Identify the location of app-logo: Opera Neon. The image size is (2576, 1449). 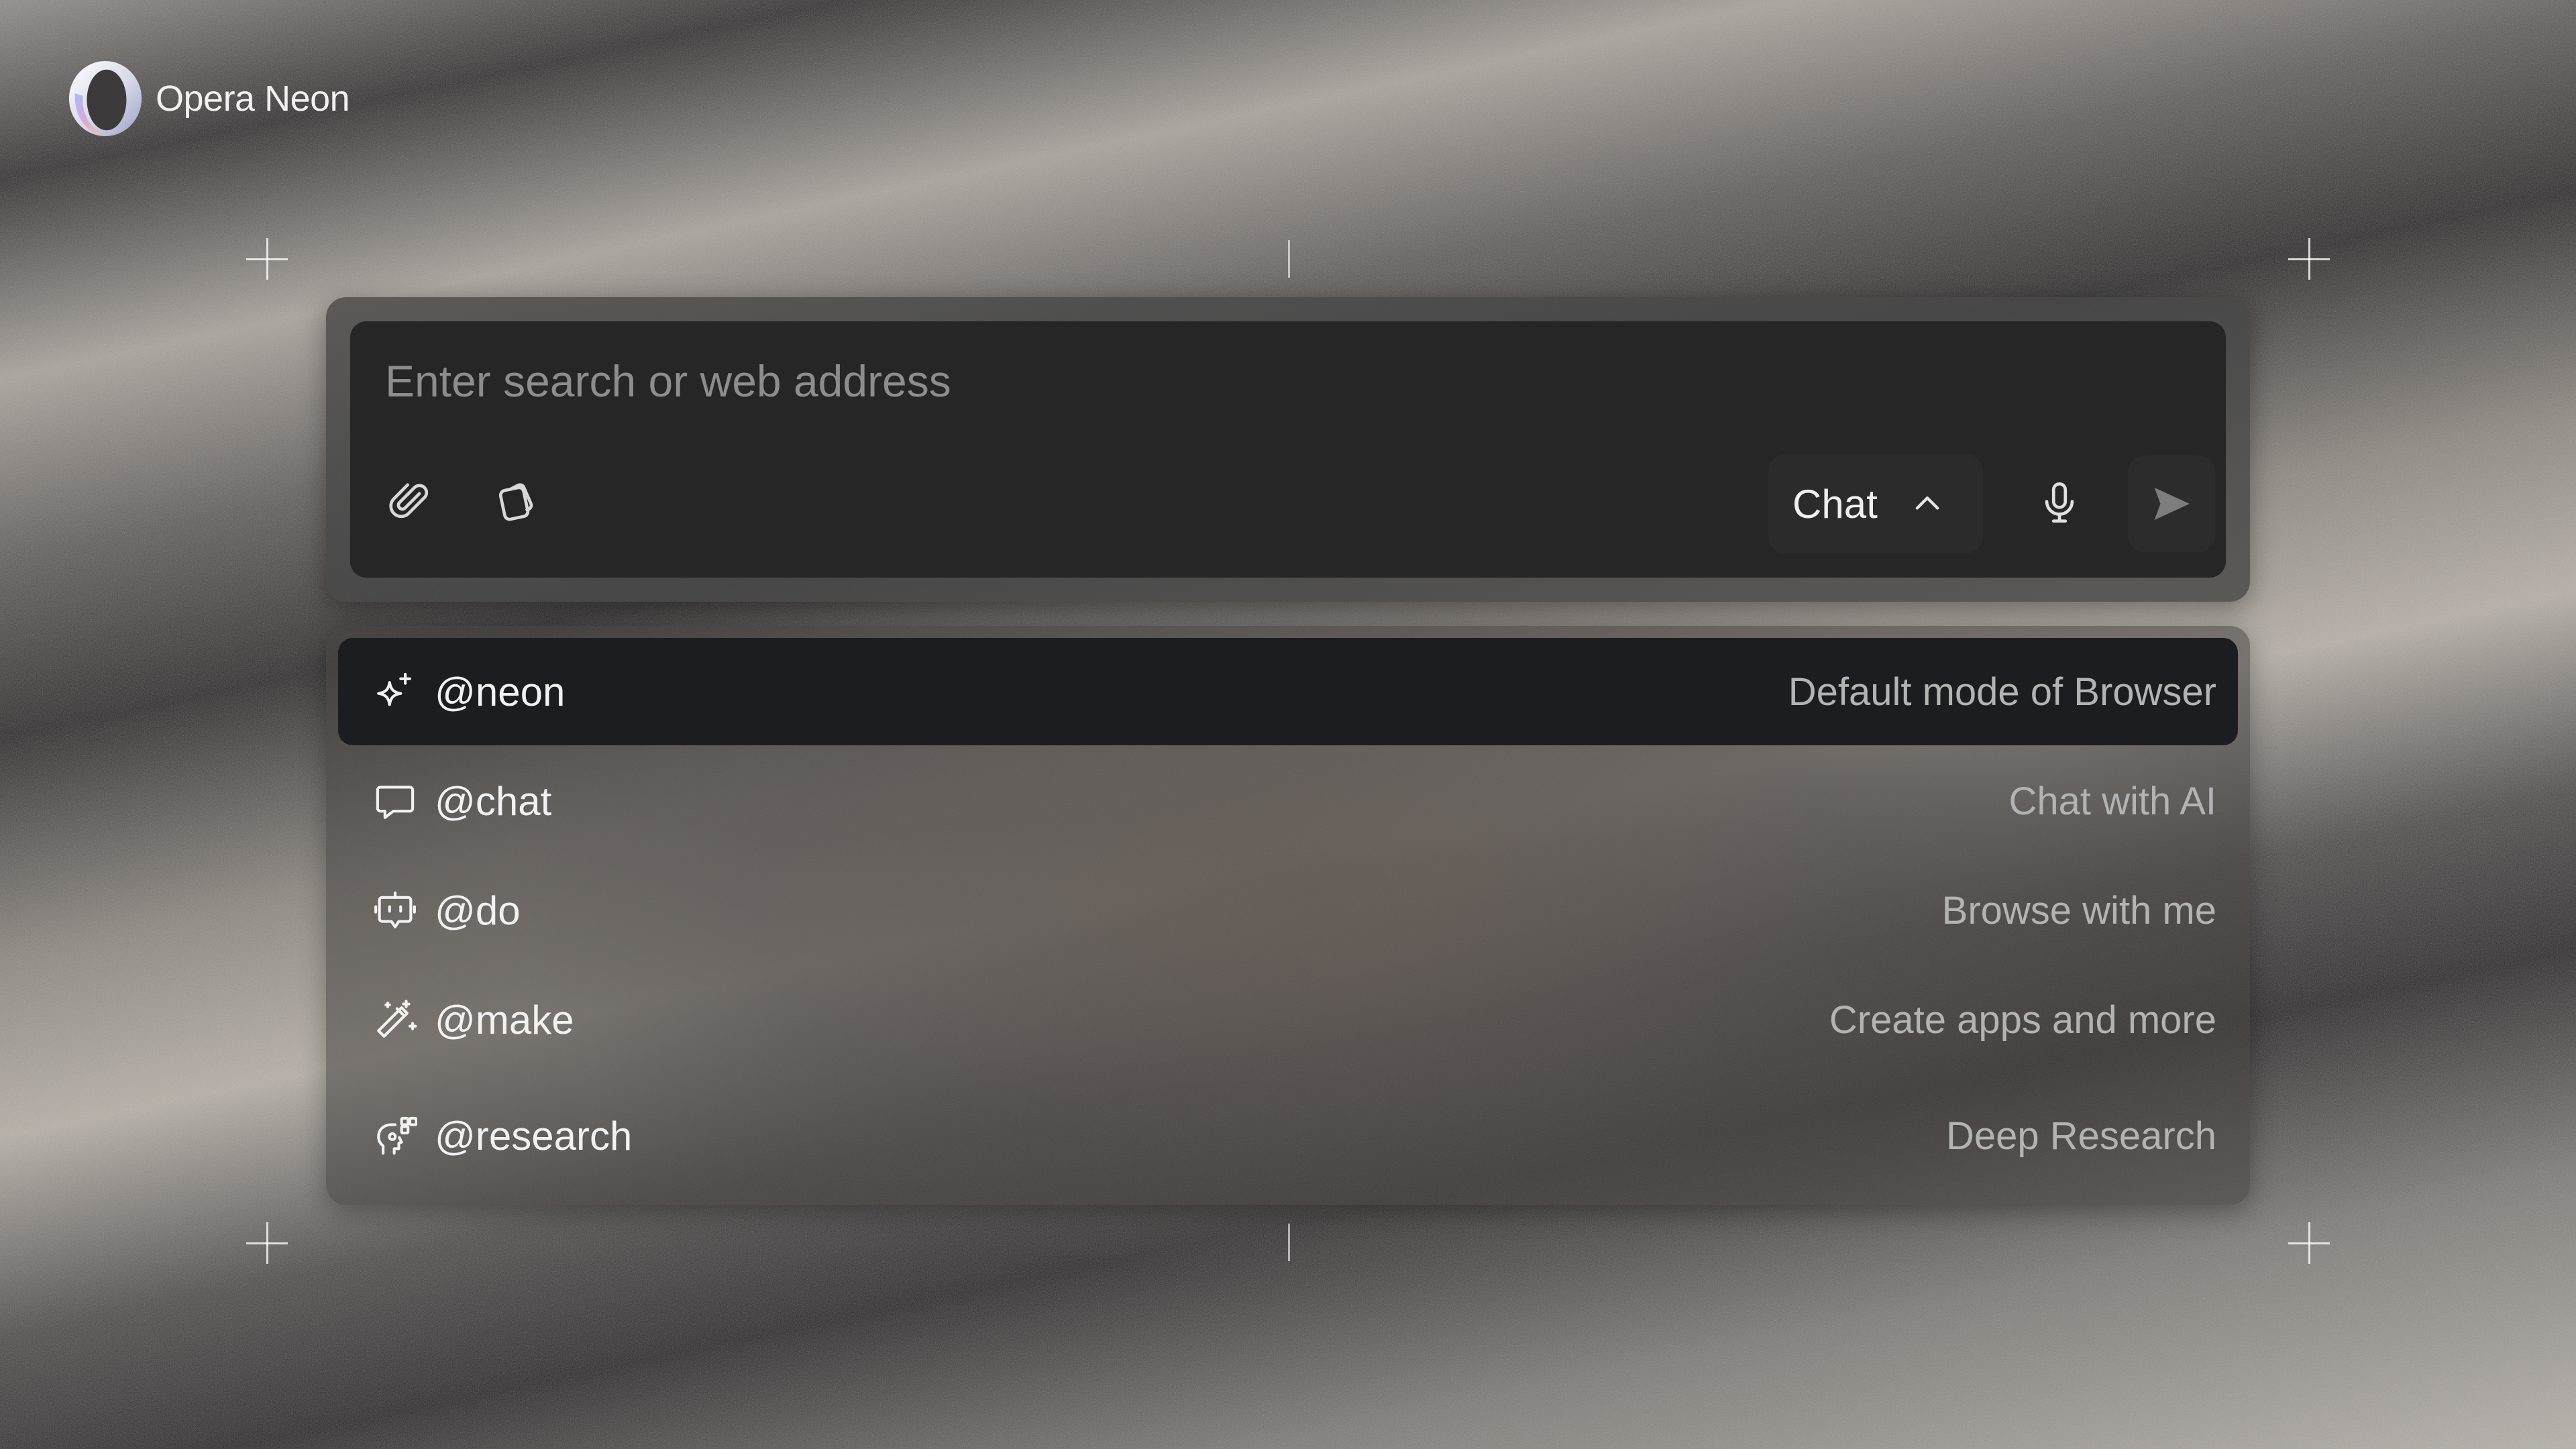
(208, 98).